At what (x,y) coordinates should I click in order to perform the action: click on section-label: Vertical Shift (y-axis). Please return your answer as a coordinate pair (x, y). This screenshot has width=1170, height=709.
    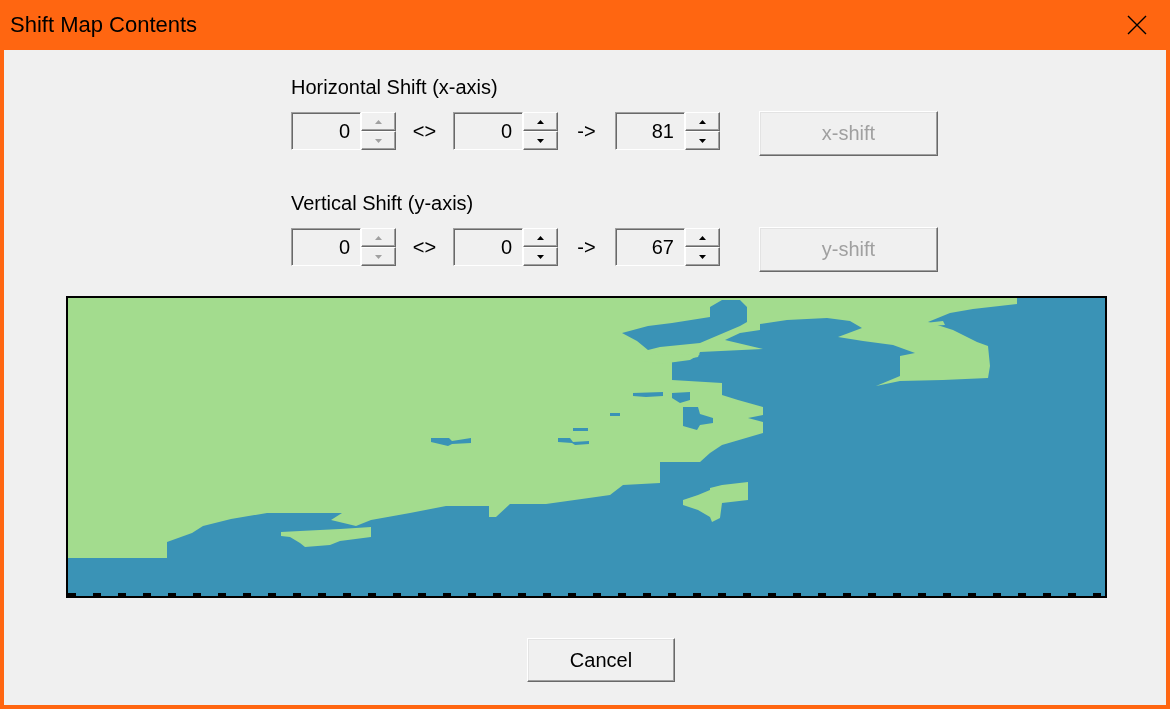
    Looking at the image, I should click on (382, 203).